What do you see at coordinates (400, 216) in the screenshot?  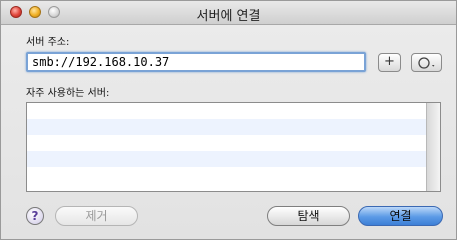 I see `connect-button: 연결` at bounding box center [400, 216].